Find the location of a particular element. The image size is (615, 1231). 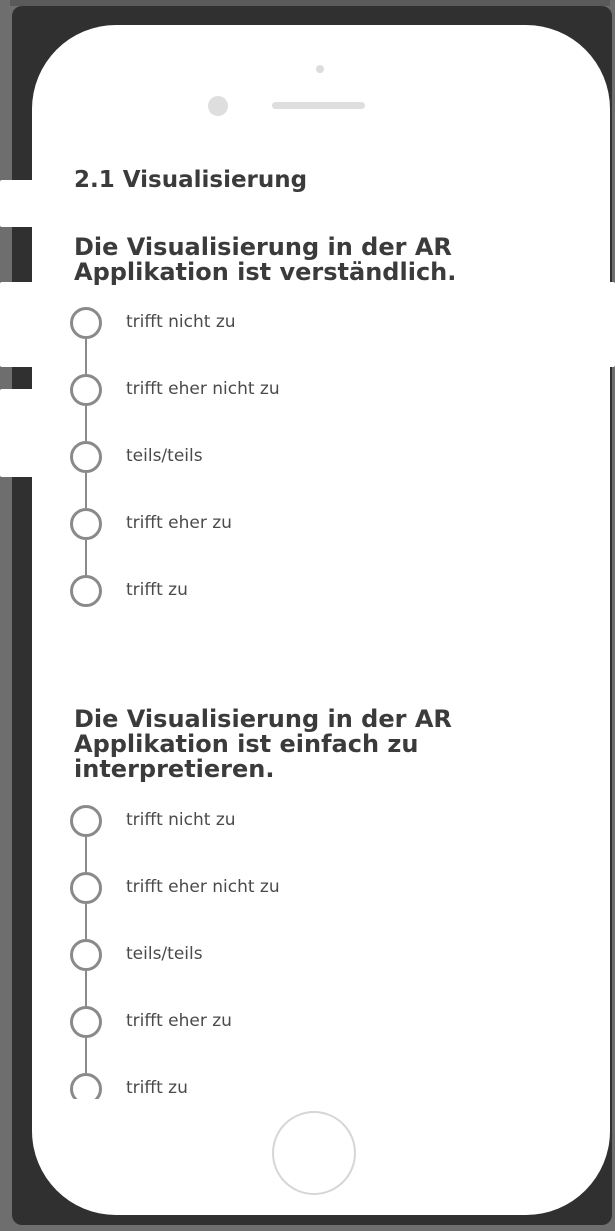

side-button-volume-up is located at coordinates (17, 324).